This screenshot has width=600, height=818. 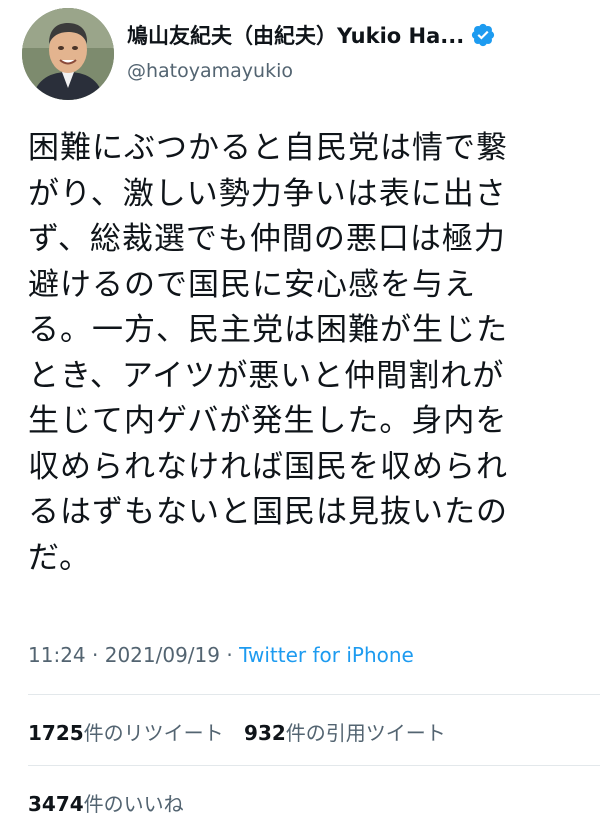 I want to click on quotes-stat: 932件の引用ツイート, so click(x=345, y=733).